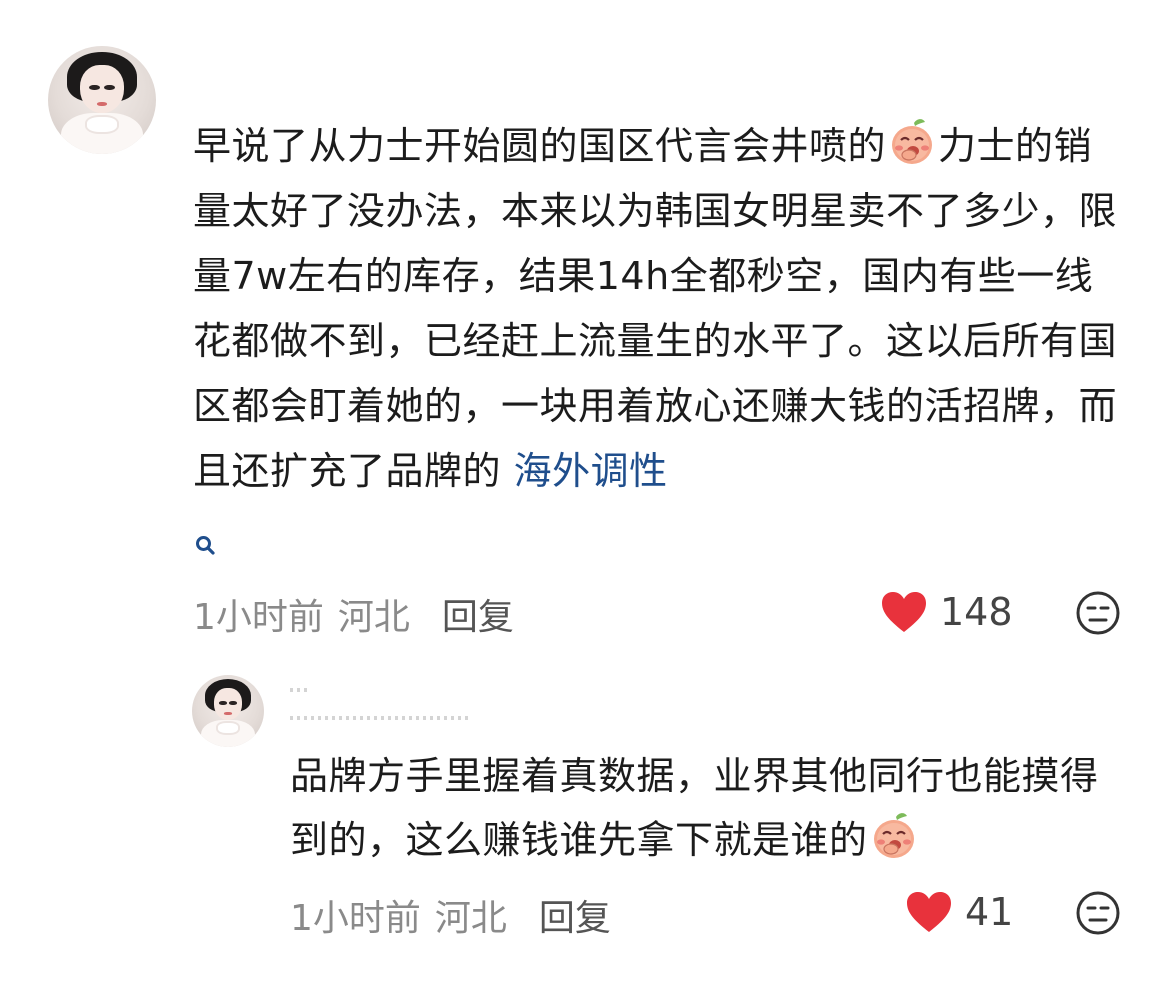 This screenshot has height=985, width=1170. Describe the element at coordinates (694, 808) in the screenshot. I see `reply-text: 品牌方手里握着真数据，业界其他同行也能摸得到的，这么赚钱谁先拿下就是谁的` at that location.